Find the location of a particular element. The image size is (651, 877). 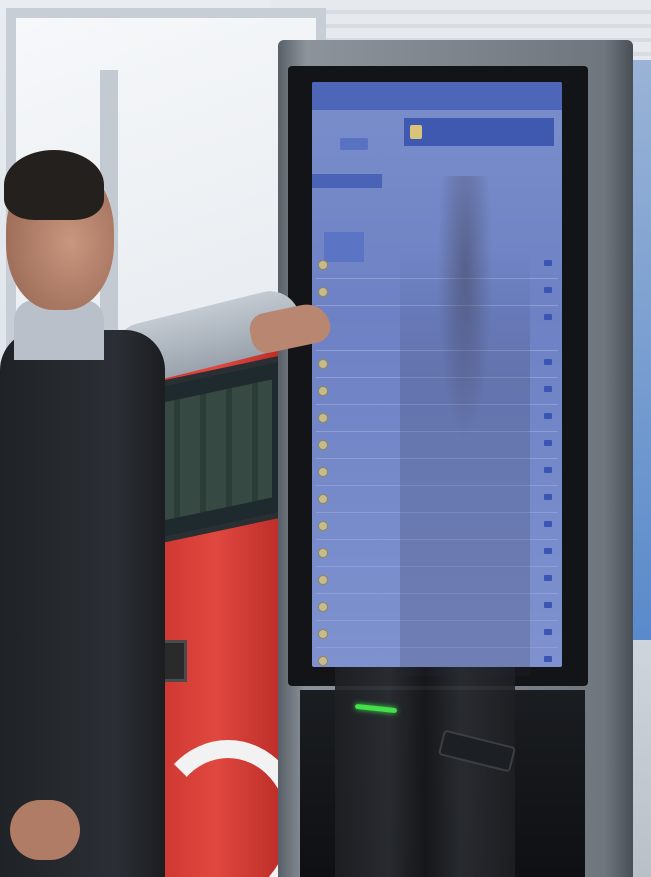

screen-menu-button is located at coordinates (354, 144).